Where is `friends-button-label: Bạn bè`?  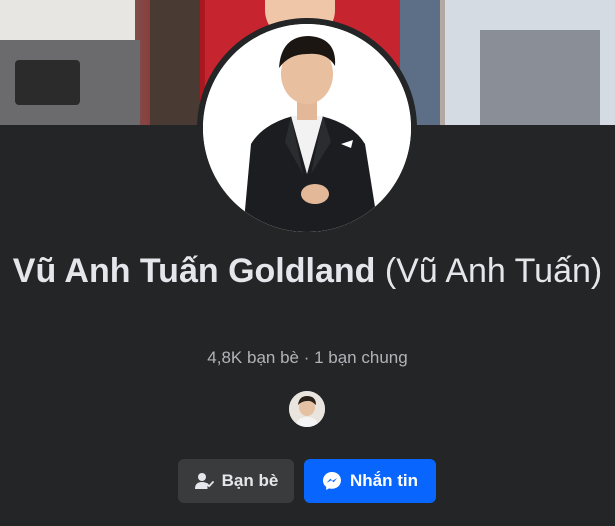 friends-button-label: Bạn bè is located at coordinates (250, 480).